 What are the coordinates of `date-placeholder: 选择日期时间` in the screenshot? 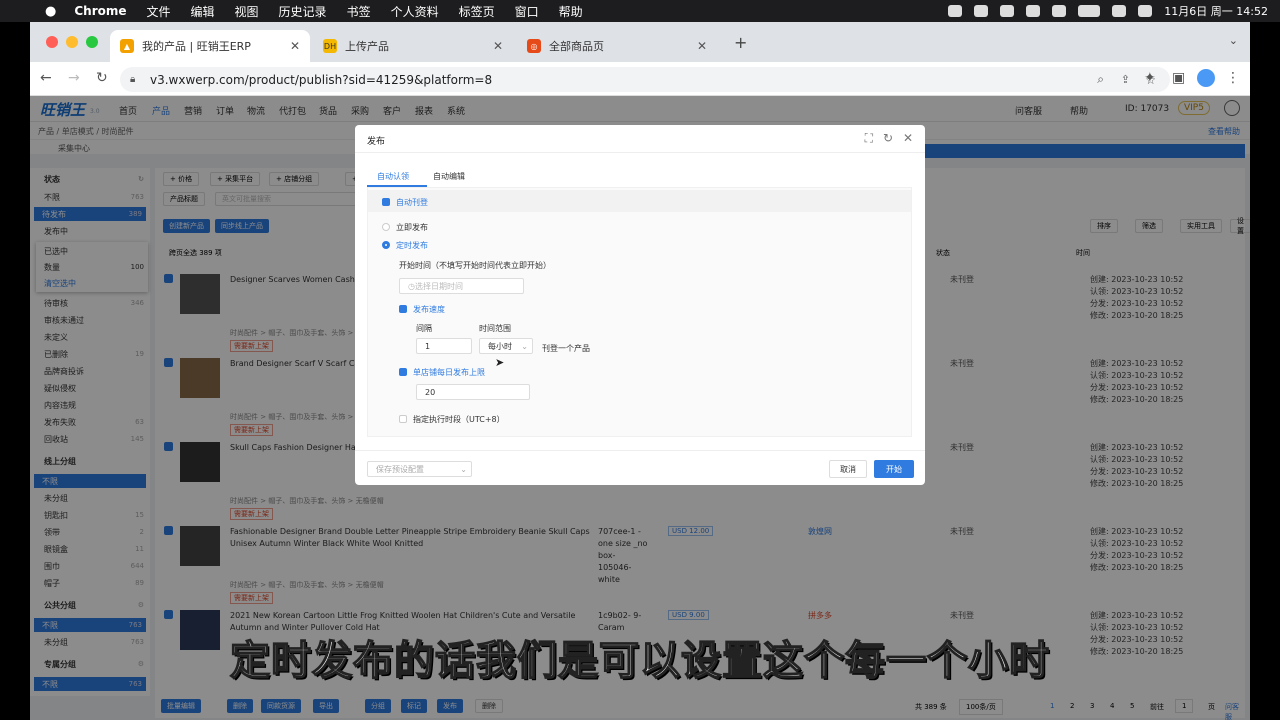 It's located at (438, 286).